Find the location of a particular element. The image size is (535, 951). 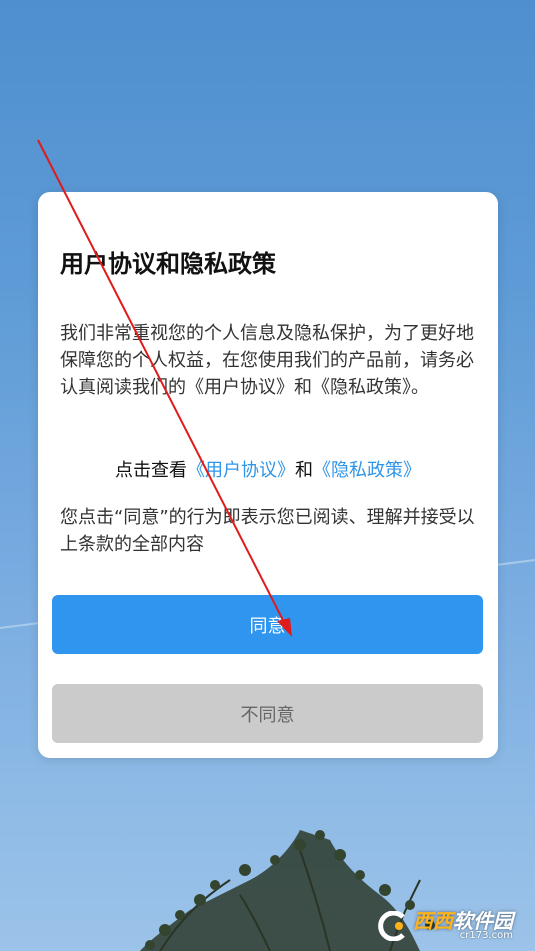

consent-note: 您点击“同意”的行为即表示您已阅读、理解并接受以上条款的全部内容 is located at coordinates (267, 531).